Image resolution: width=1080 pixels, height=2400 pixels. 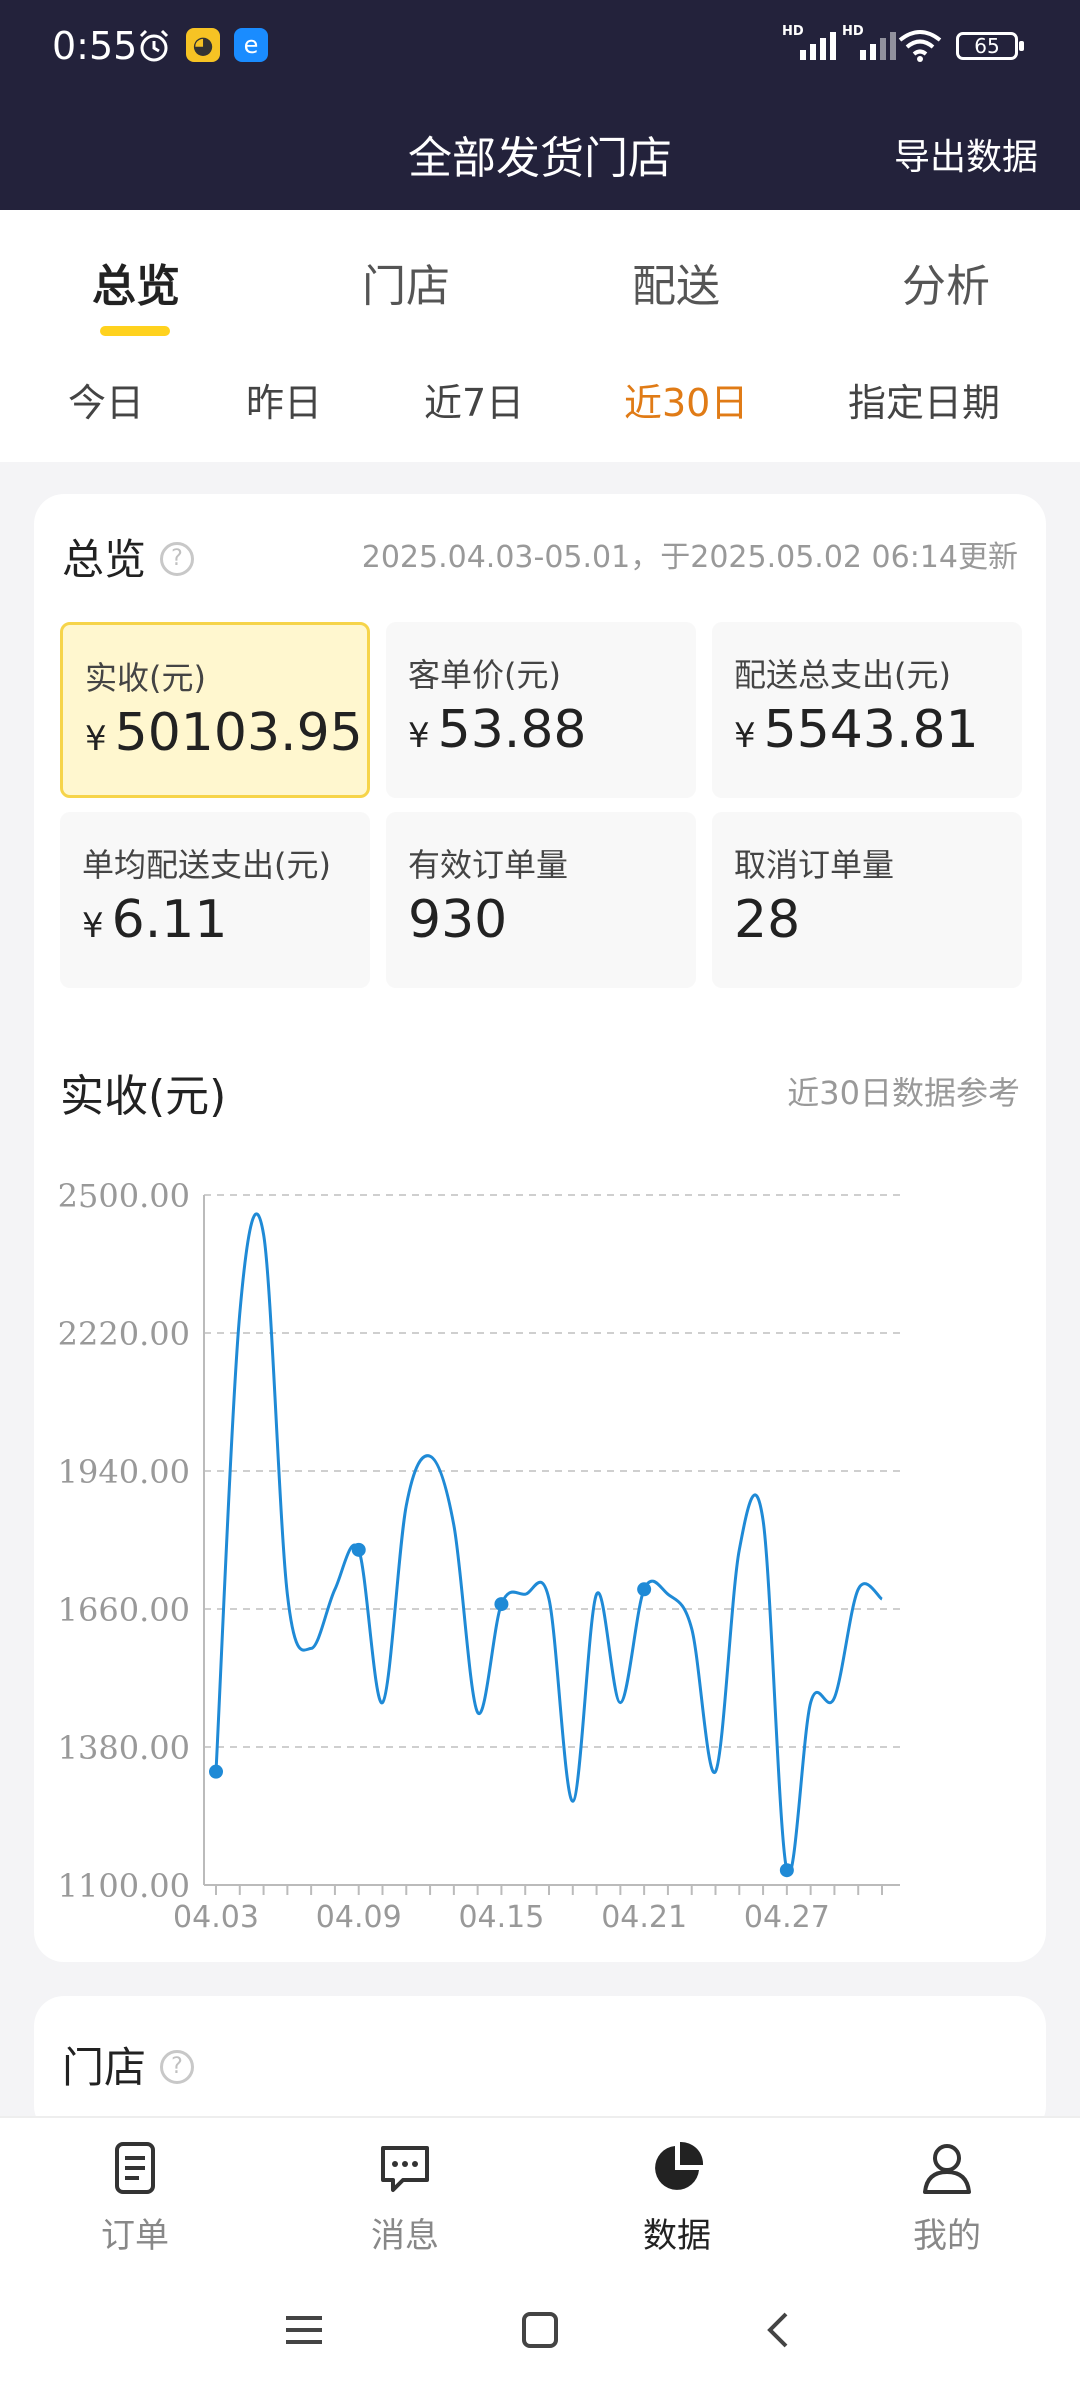 What do you see at coordinates (497, 730) in the screenshot?
I see `metric-value: ¥53.88` at bounding box center [497, 730].